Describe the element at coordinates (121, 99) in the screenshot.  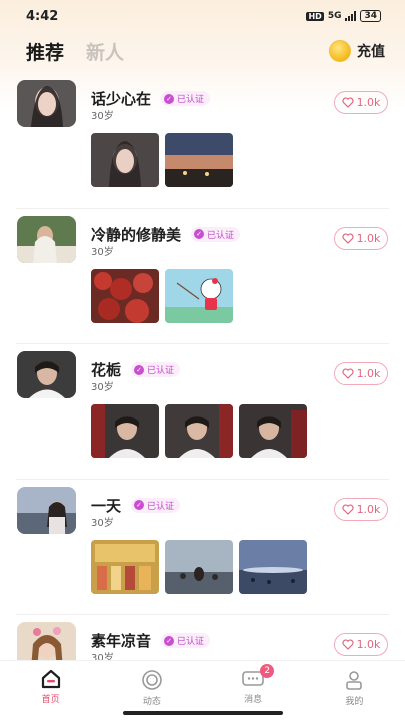
I see `user-name: 话少心在` at that location.